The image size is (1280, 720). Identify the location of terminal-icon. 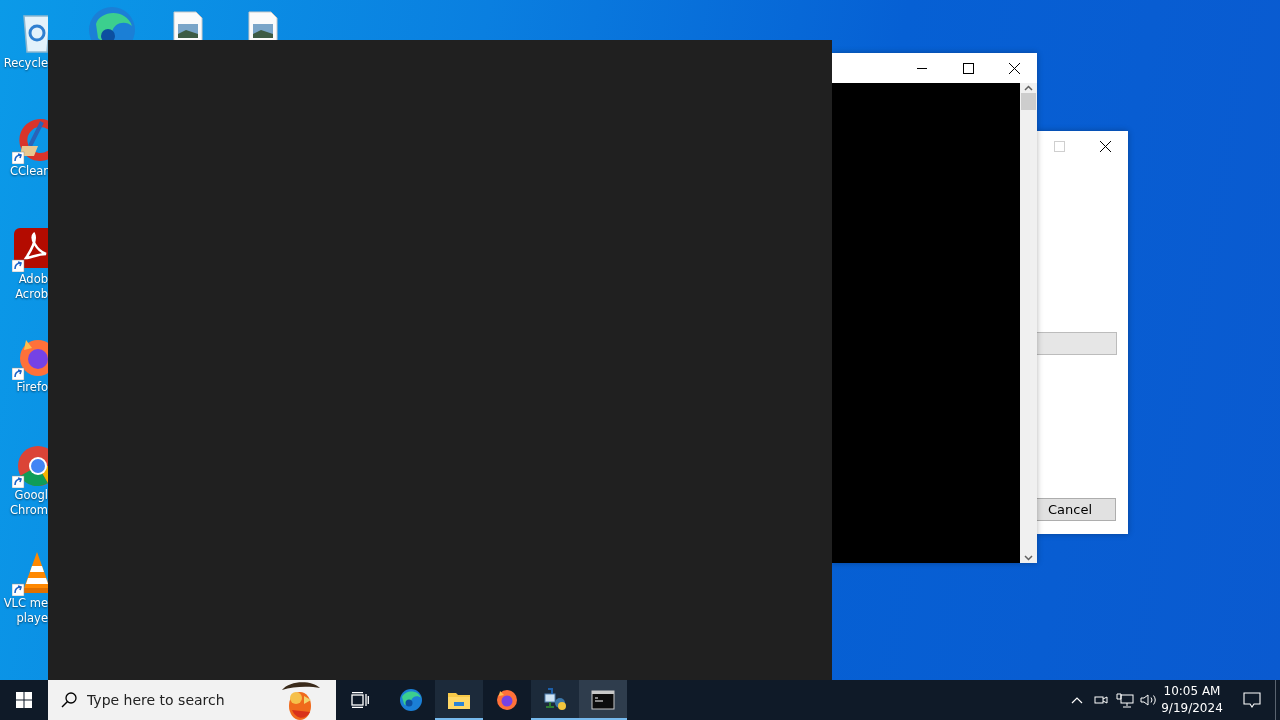
(603, 700).